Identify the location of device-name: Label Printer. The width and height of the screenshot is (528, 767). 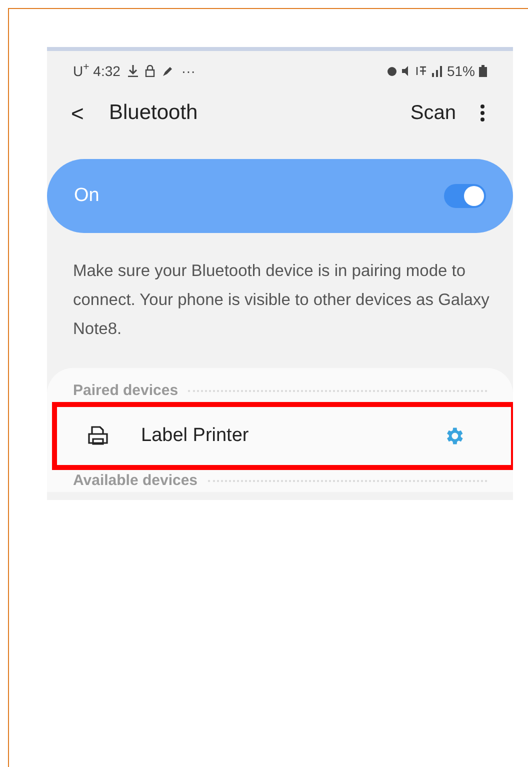
(195, 436).